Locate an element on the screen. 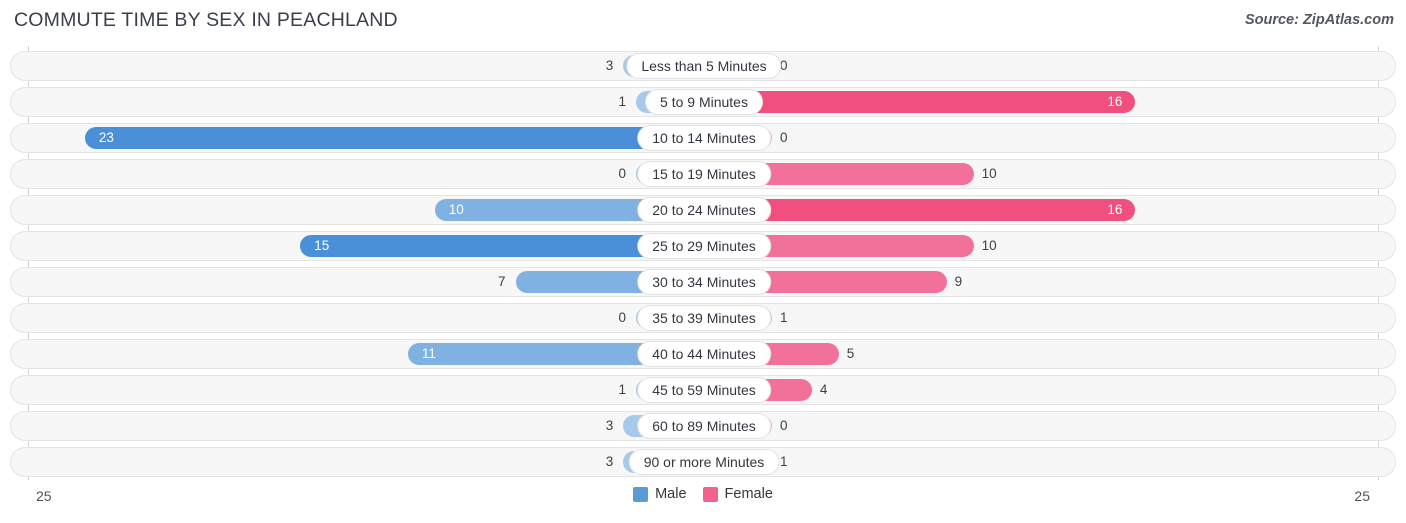 This screenshot has width=1406, height=523. category-label: 60 to 89 Minutes is located at coordinates (704, 426).